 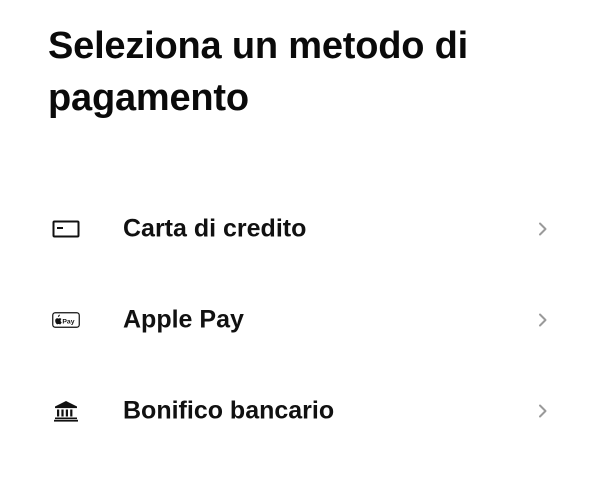 What do you see at coordinates (66, 411) in the screenshot?
I see `bank-icon` at bounding box center [66, 411].